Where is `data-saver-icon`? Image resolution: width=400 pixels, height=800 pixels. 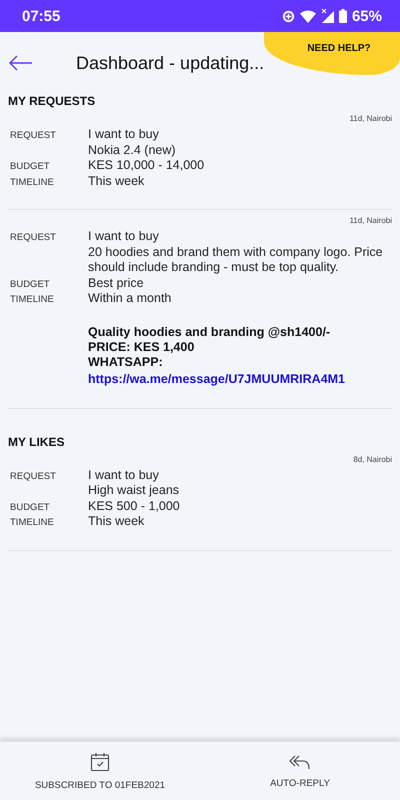 data-saver-icon is located at coordinates (288, 16).